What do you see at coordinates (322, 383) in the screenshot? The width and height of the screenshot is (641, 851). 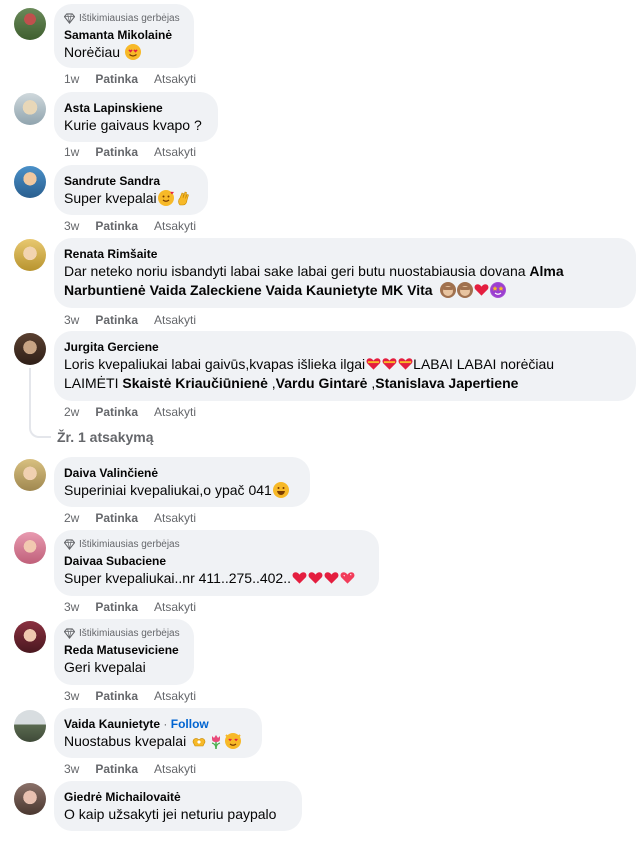 I see `tagged-user: Vardu Gintarė` at bounding box center [322, 383].